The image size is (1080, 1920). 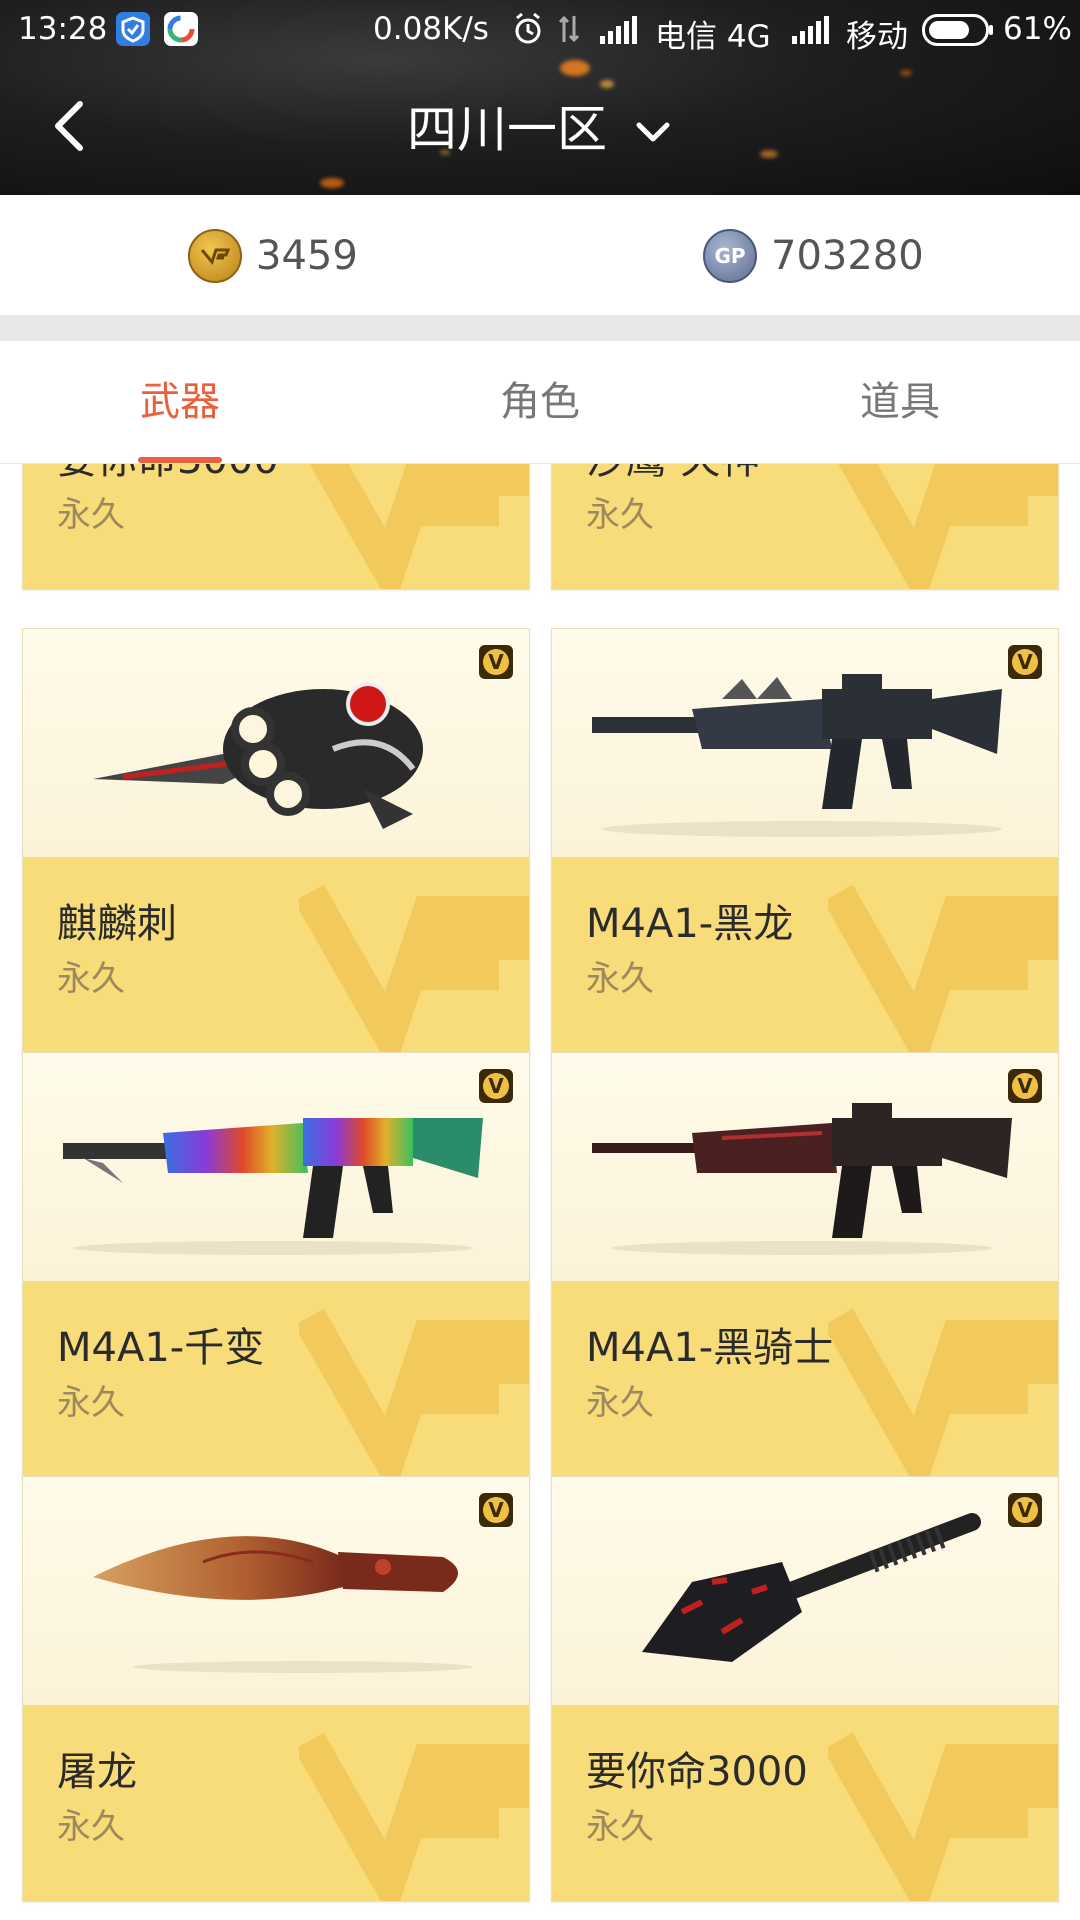 What do you see at coordinates (713, 37) in the screenshot?
I see `carrier-1: 电信 4G` at bounding box center [713, 37].